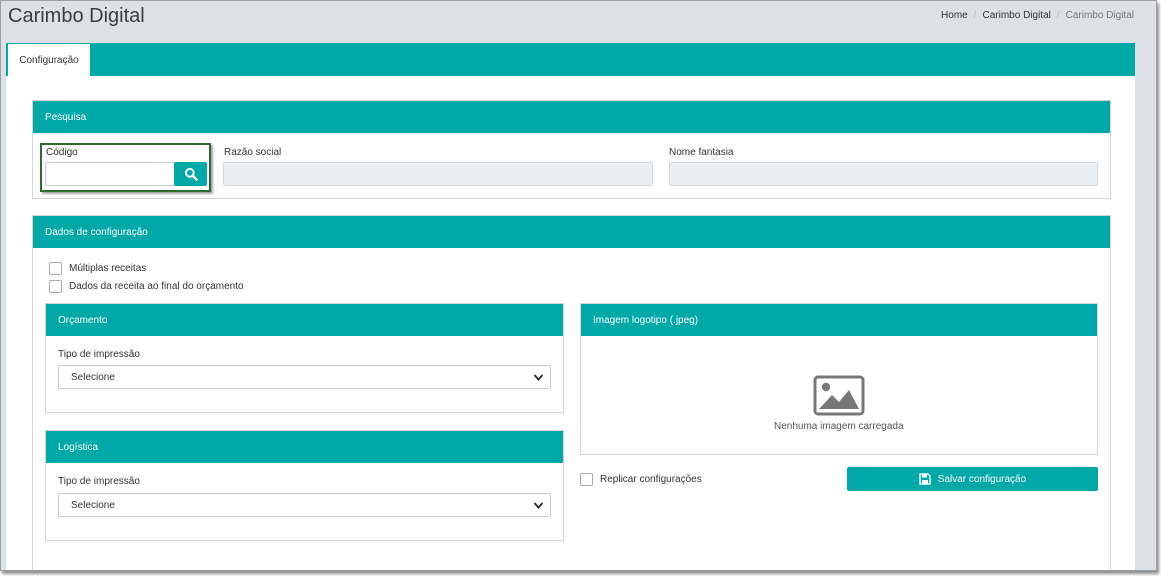  Describe the element at coordinates (651, 479) in the screenshot. I see `replicar-label: Replicar configurações` at that location.